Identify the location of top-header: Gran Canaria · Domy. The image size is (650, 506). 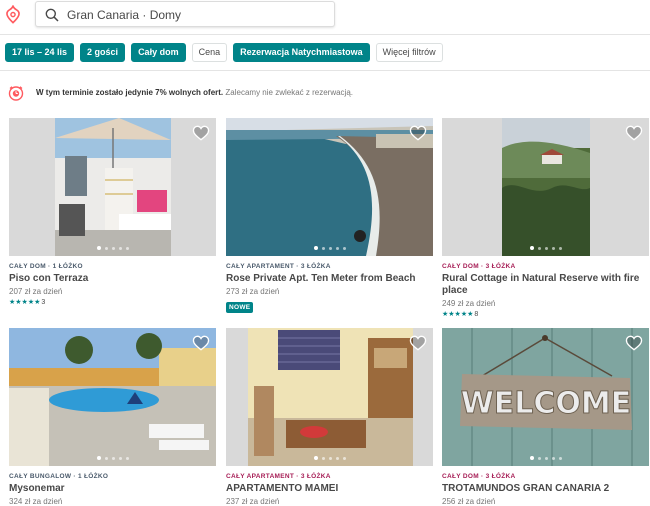
(325, 17).